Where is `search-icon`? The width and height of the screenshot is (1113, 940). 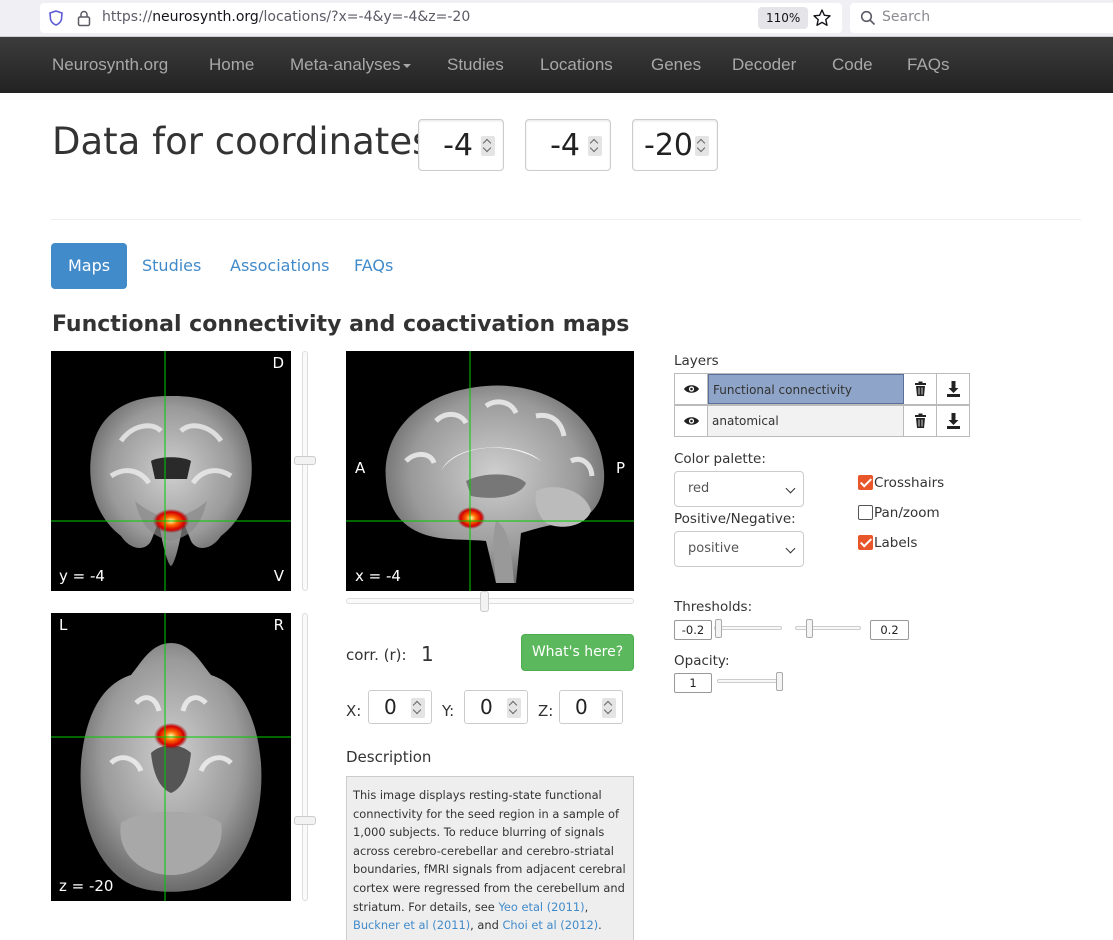
search-icon is located at coordinates (868, 18).